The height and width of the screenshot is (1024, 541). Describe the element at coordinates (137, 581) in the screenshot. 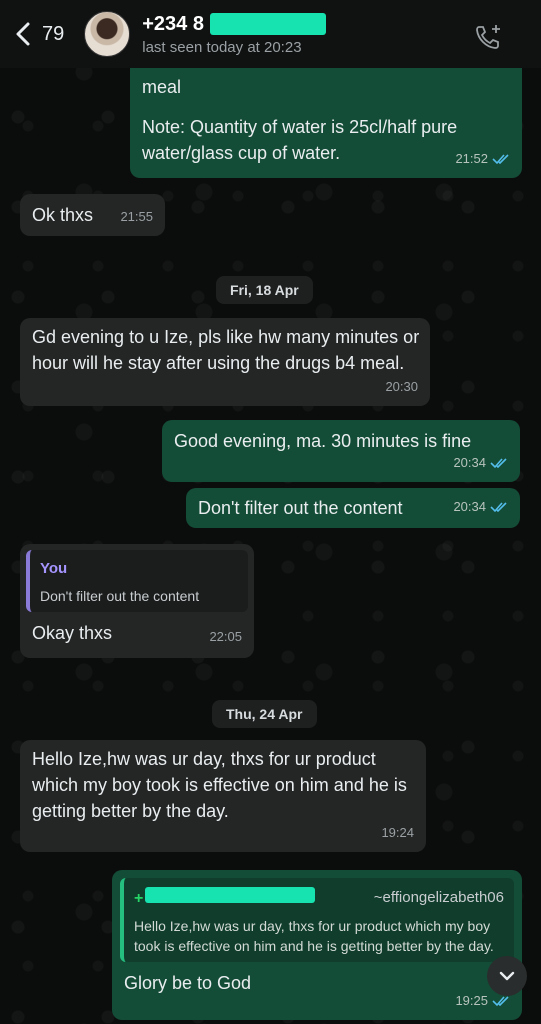

I see `quoted-message: You Don't filter out the content` at that location.